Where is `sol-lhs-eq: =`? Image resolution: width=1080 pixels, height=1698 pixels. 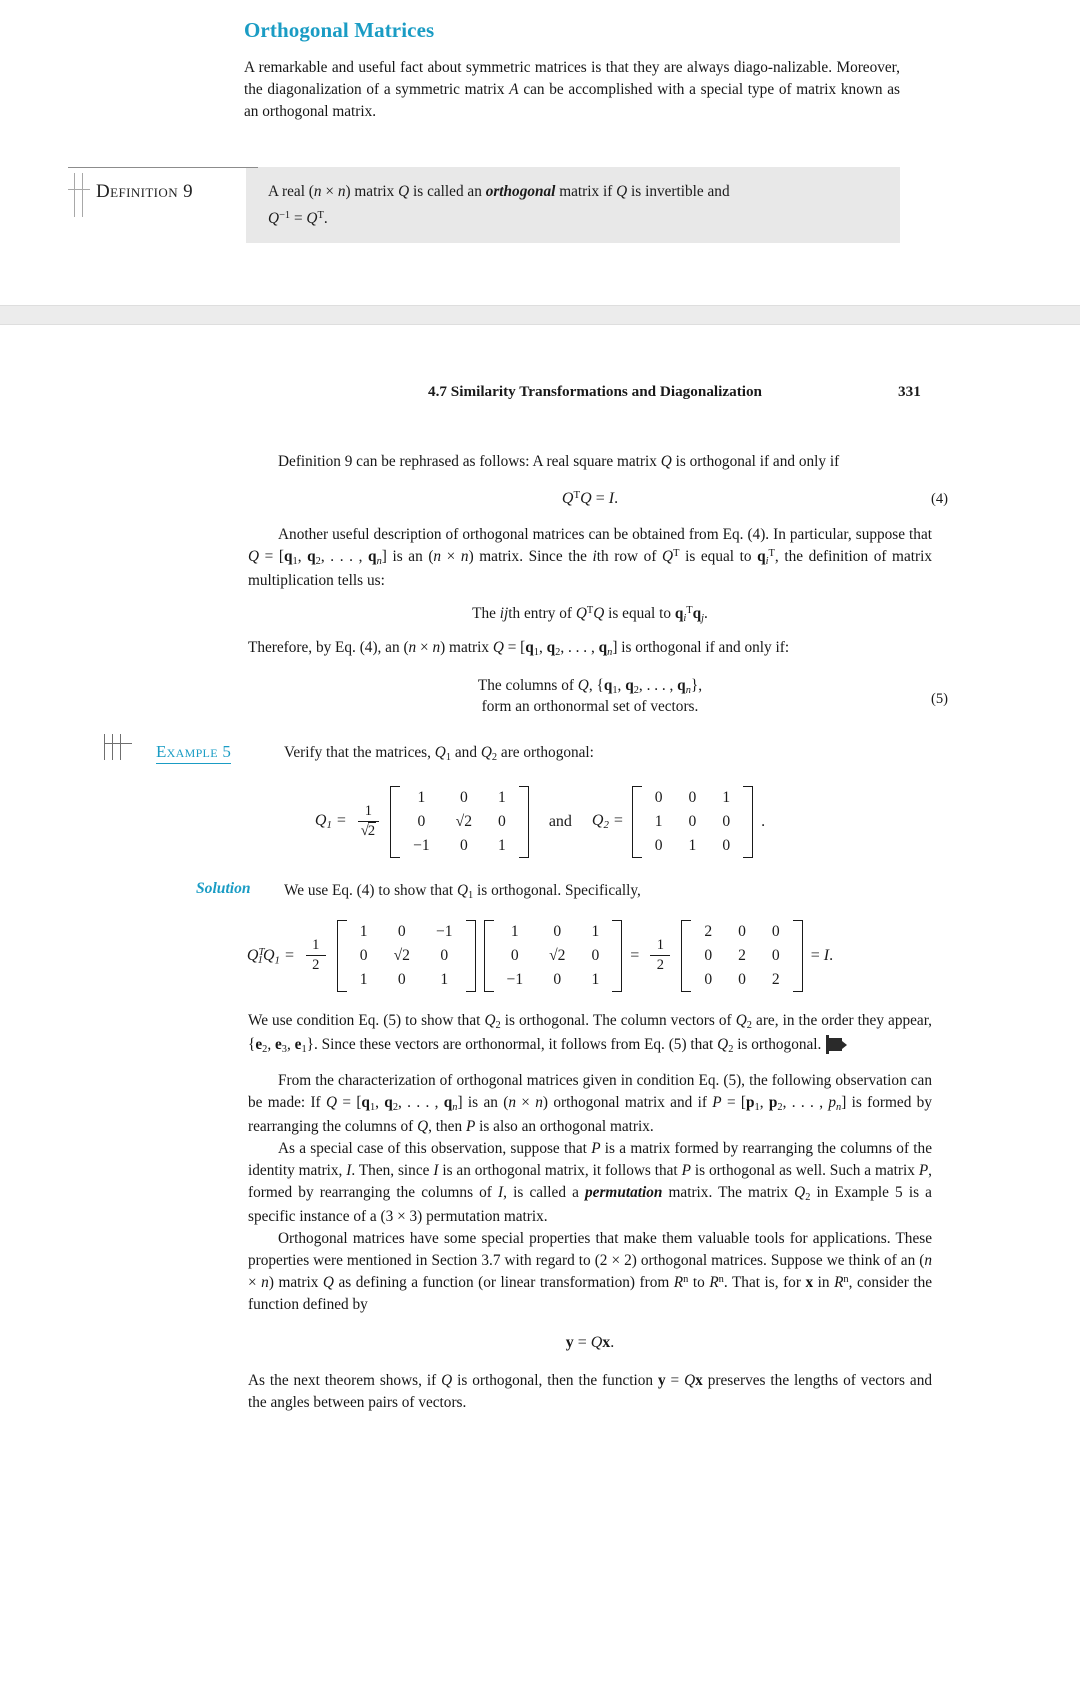
sol-lhs-eq: = is located at coordinates (287, 955).